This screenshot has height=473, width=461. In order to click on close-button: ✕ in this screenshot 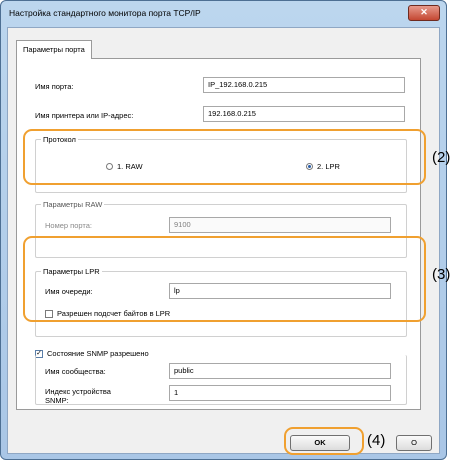, I will do `click(424, 13)`.